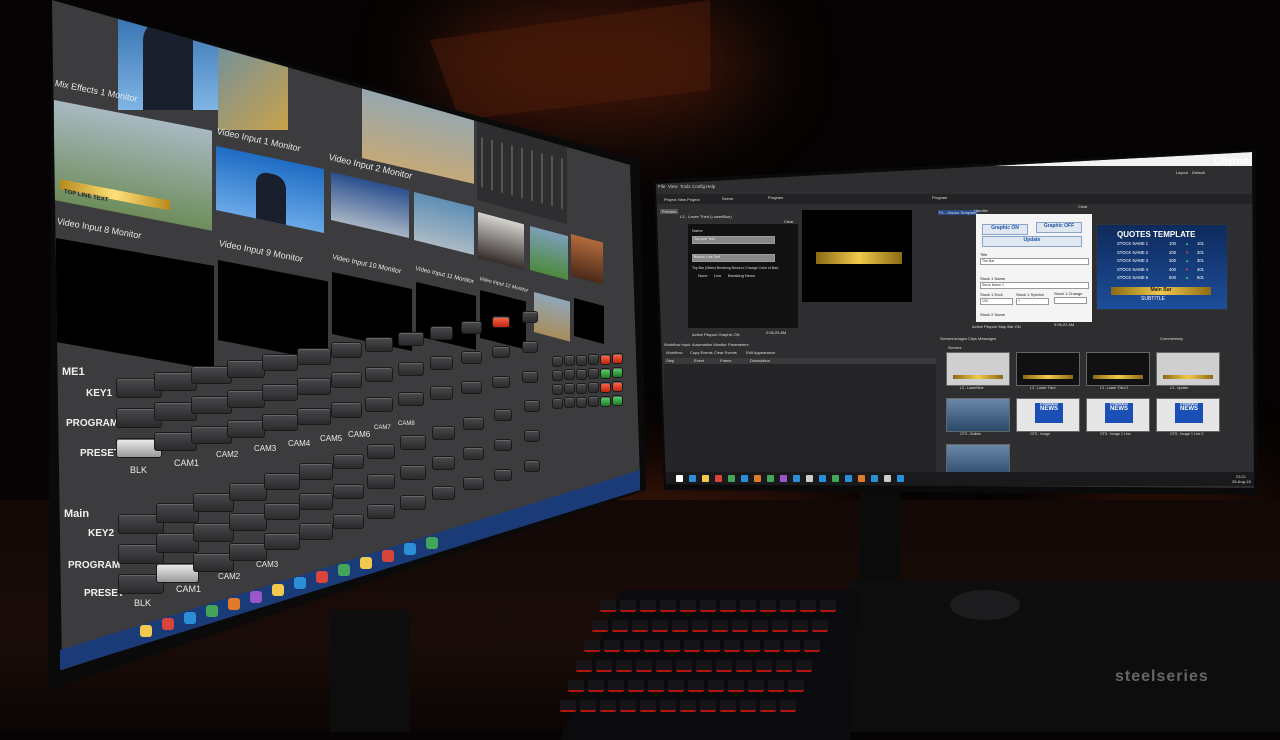 The height and width of the screenshot is (740, 1280). I want to click on tab-images: Images, so click(960, 338).